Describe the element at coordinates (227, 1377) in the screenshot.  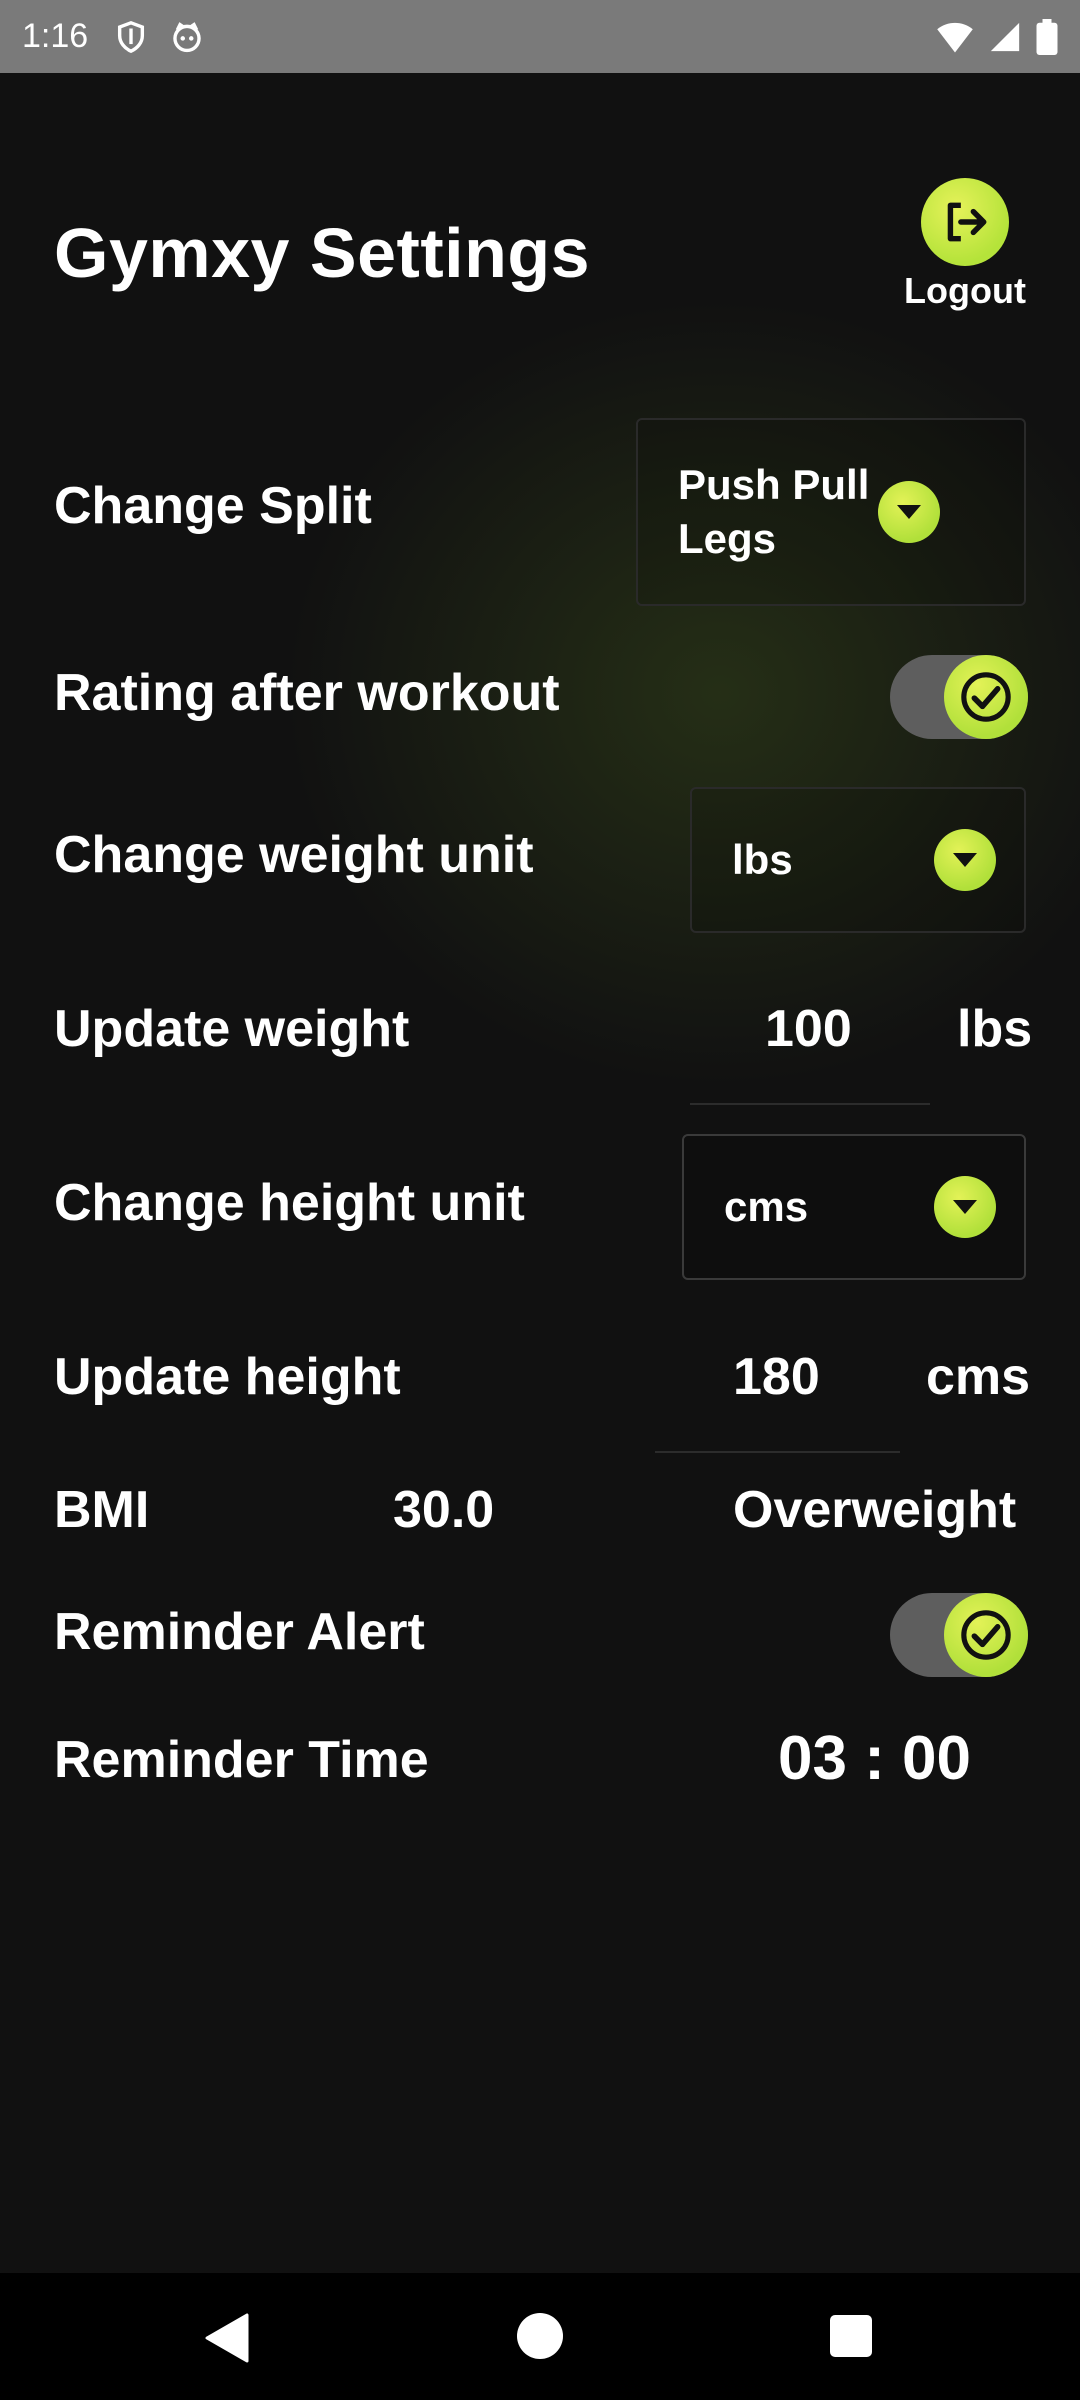
I see `update-height-label: Update height` at that location.